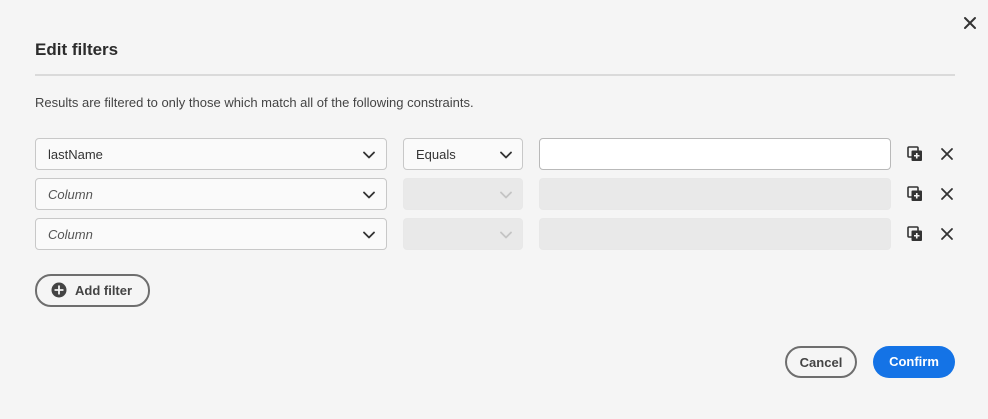 This screenshot has width=988, height=419. I want to click on column-select-value: lastName, so click(75, 154).